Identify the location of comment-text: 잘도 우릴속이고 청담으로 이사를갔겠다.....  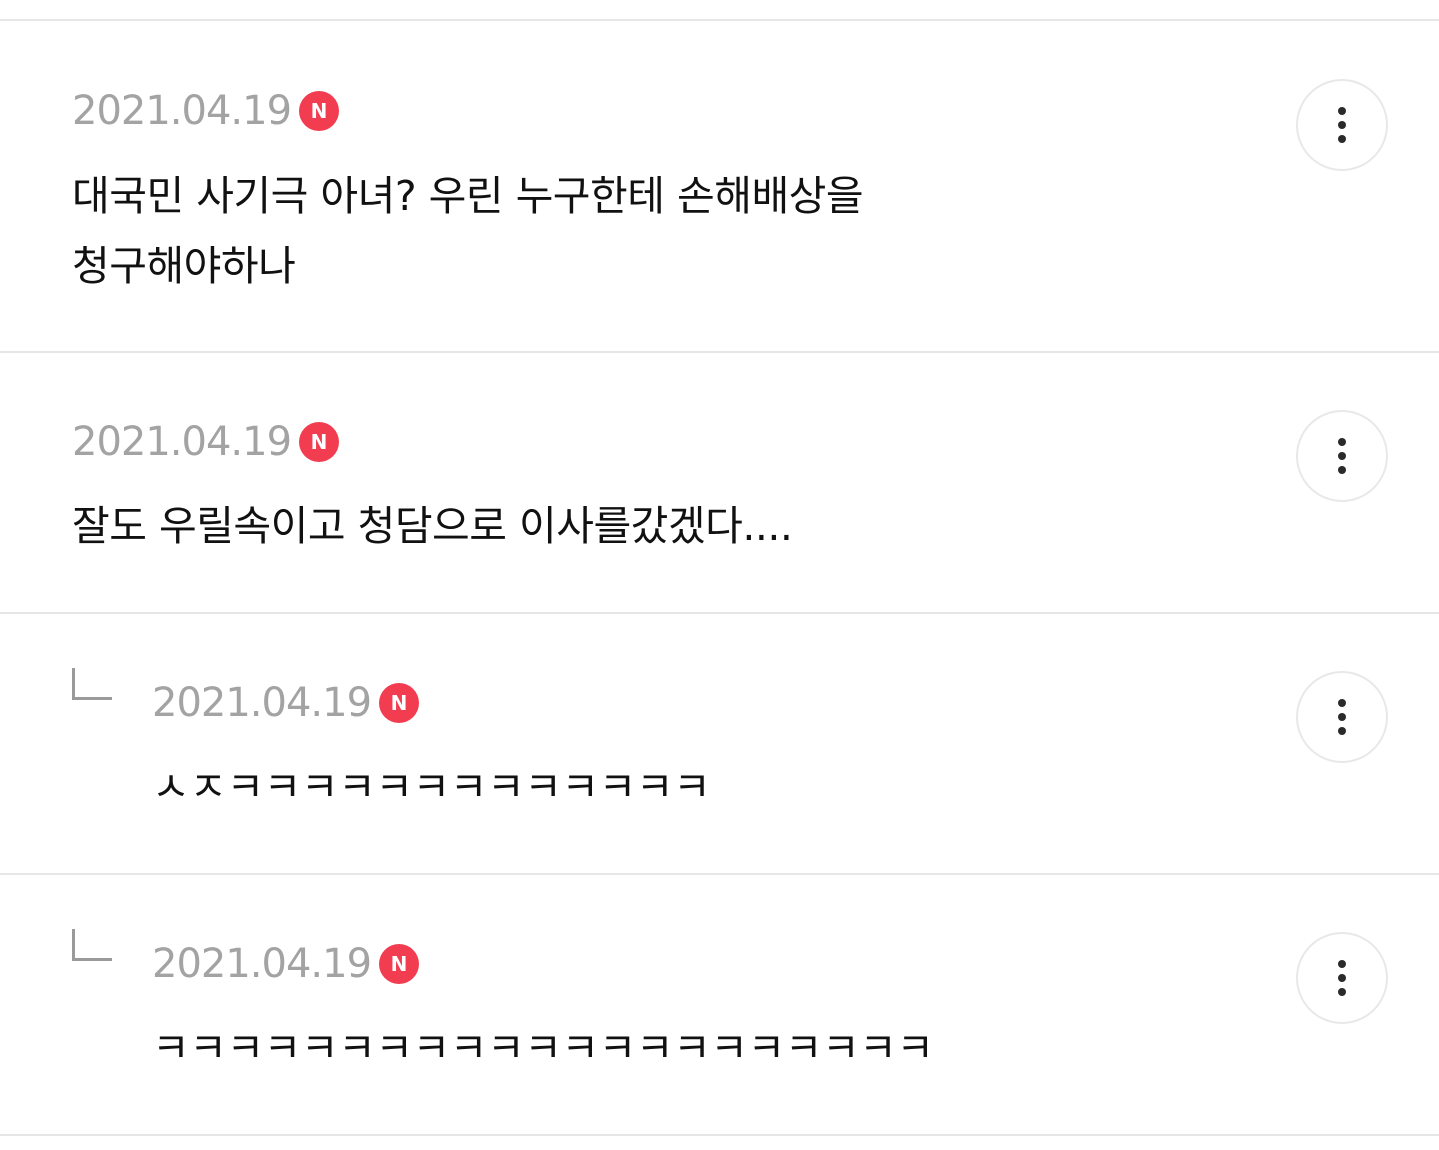
(432, 526).